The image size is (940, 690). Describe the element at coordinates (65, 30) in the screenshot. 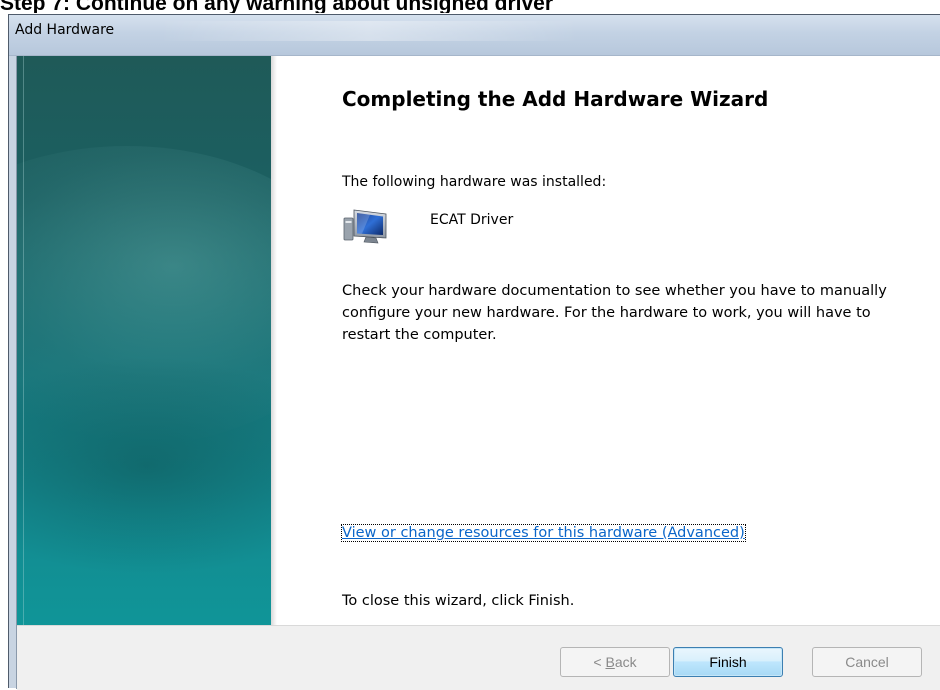

I see `window-title: Add Hardware` at that location.